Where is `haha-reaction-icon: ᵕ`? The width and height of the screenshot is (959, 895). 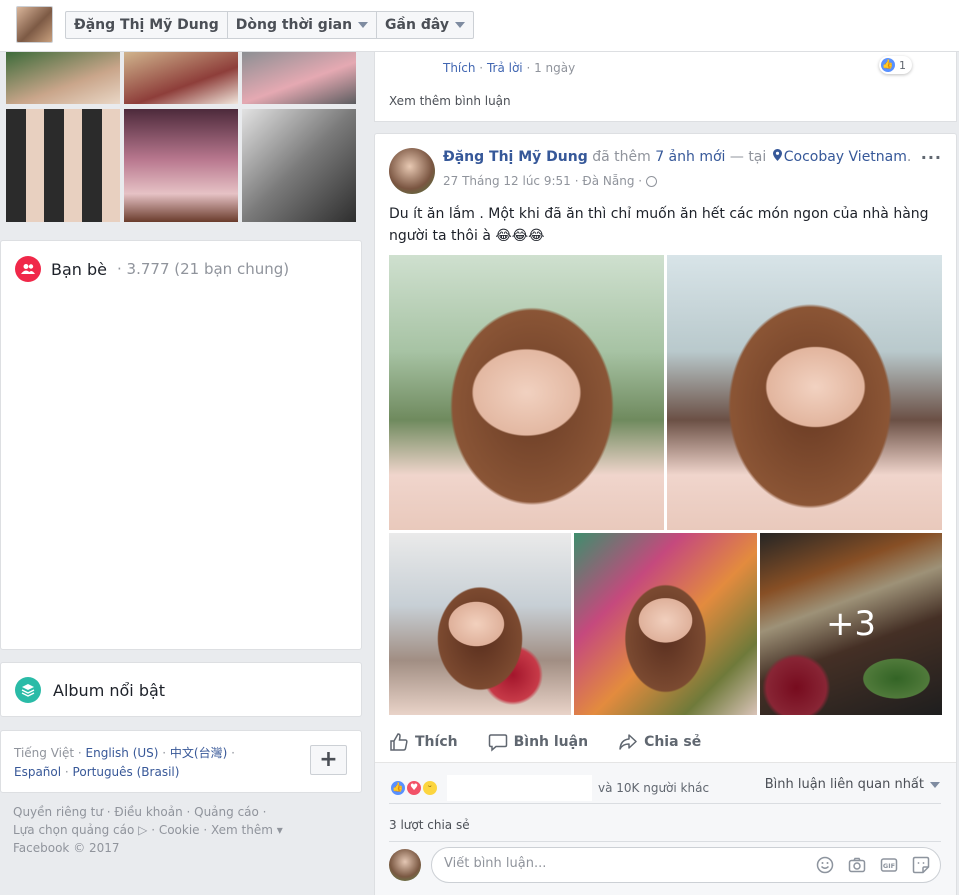 haha-reaction-icon: ᵕ is located at coordinates (430, 788).